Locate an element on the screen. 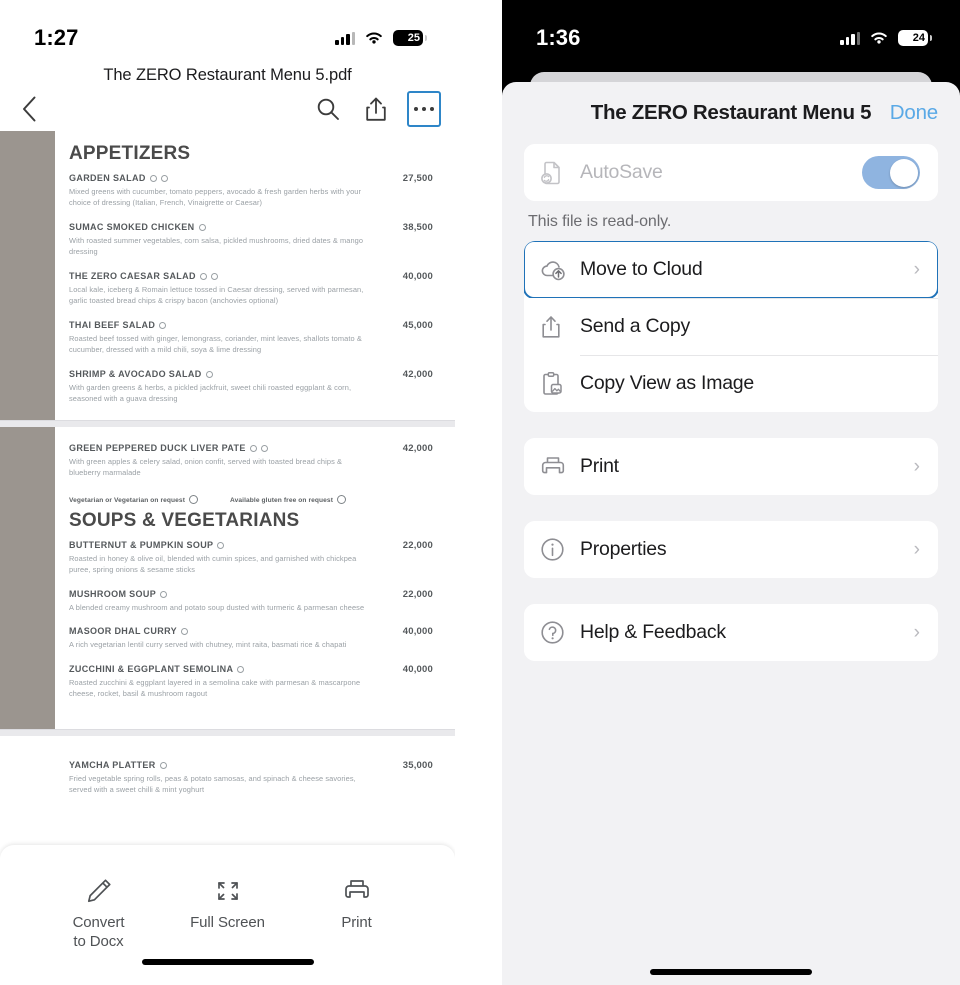 The image size is (960, 985). convert-to-docx-button: Convert to Docx is located at coordinates (99, 913).